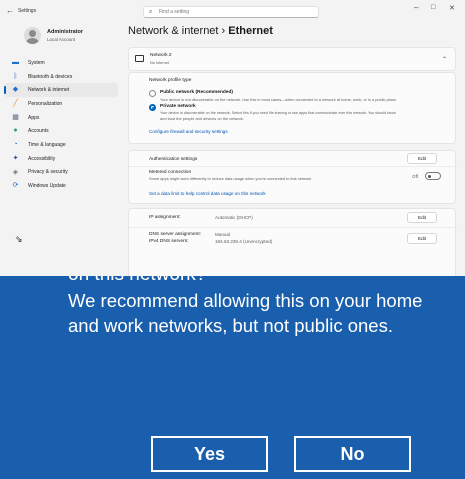  I want to click on sidebar-item-label: Apps, so click(34, 117).